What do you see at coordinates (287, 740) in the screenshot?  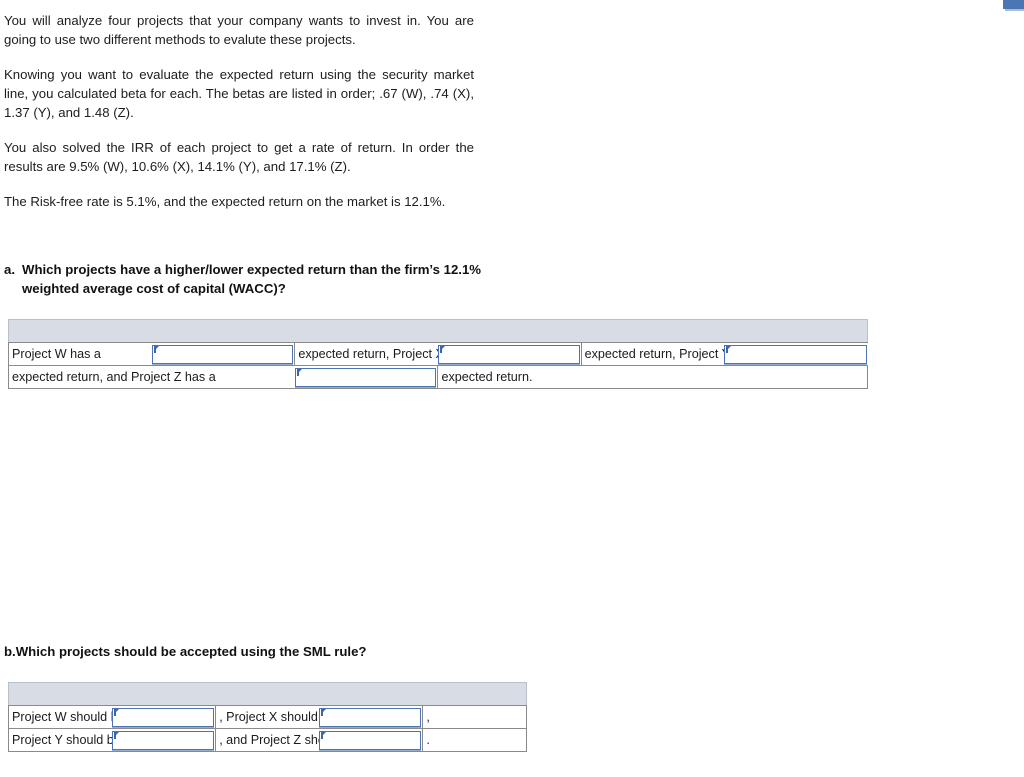 I see `table-b-row2-label2: , and Project Z should be` at bounding box center [287, 740].